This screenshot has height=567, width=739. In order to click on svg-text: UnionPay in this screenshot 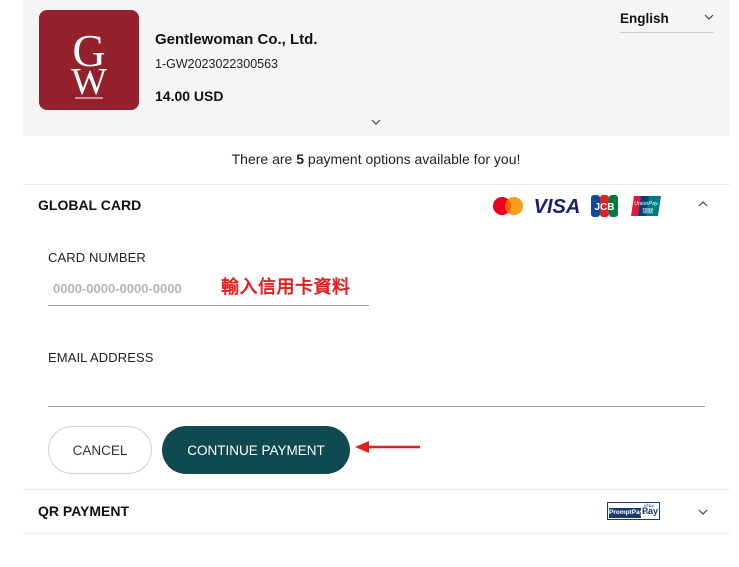, I will do `click(646, 204)`.